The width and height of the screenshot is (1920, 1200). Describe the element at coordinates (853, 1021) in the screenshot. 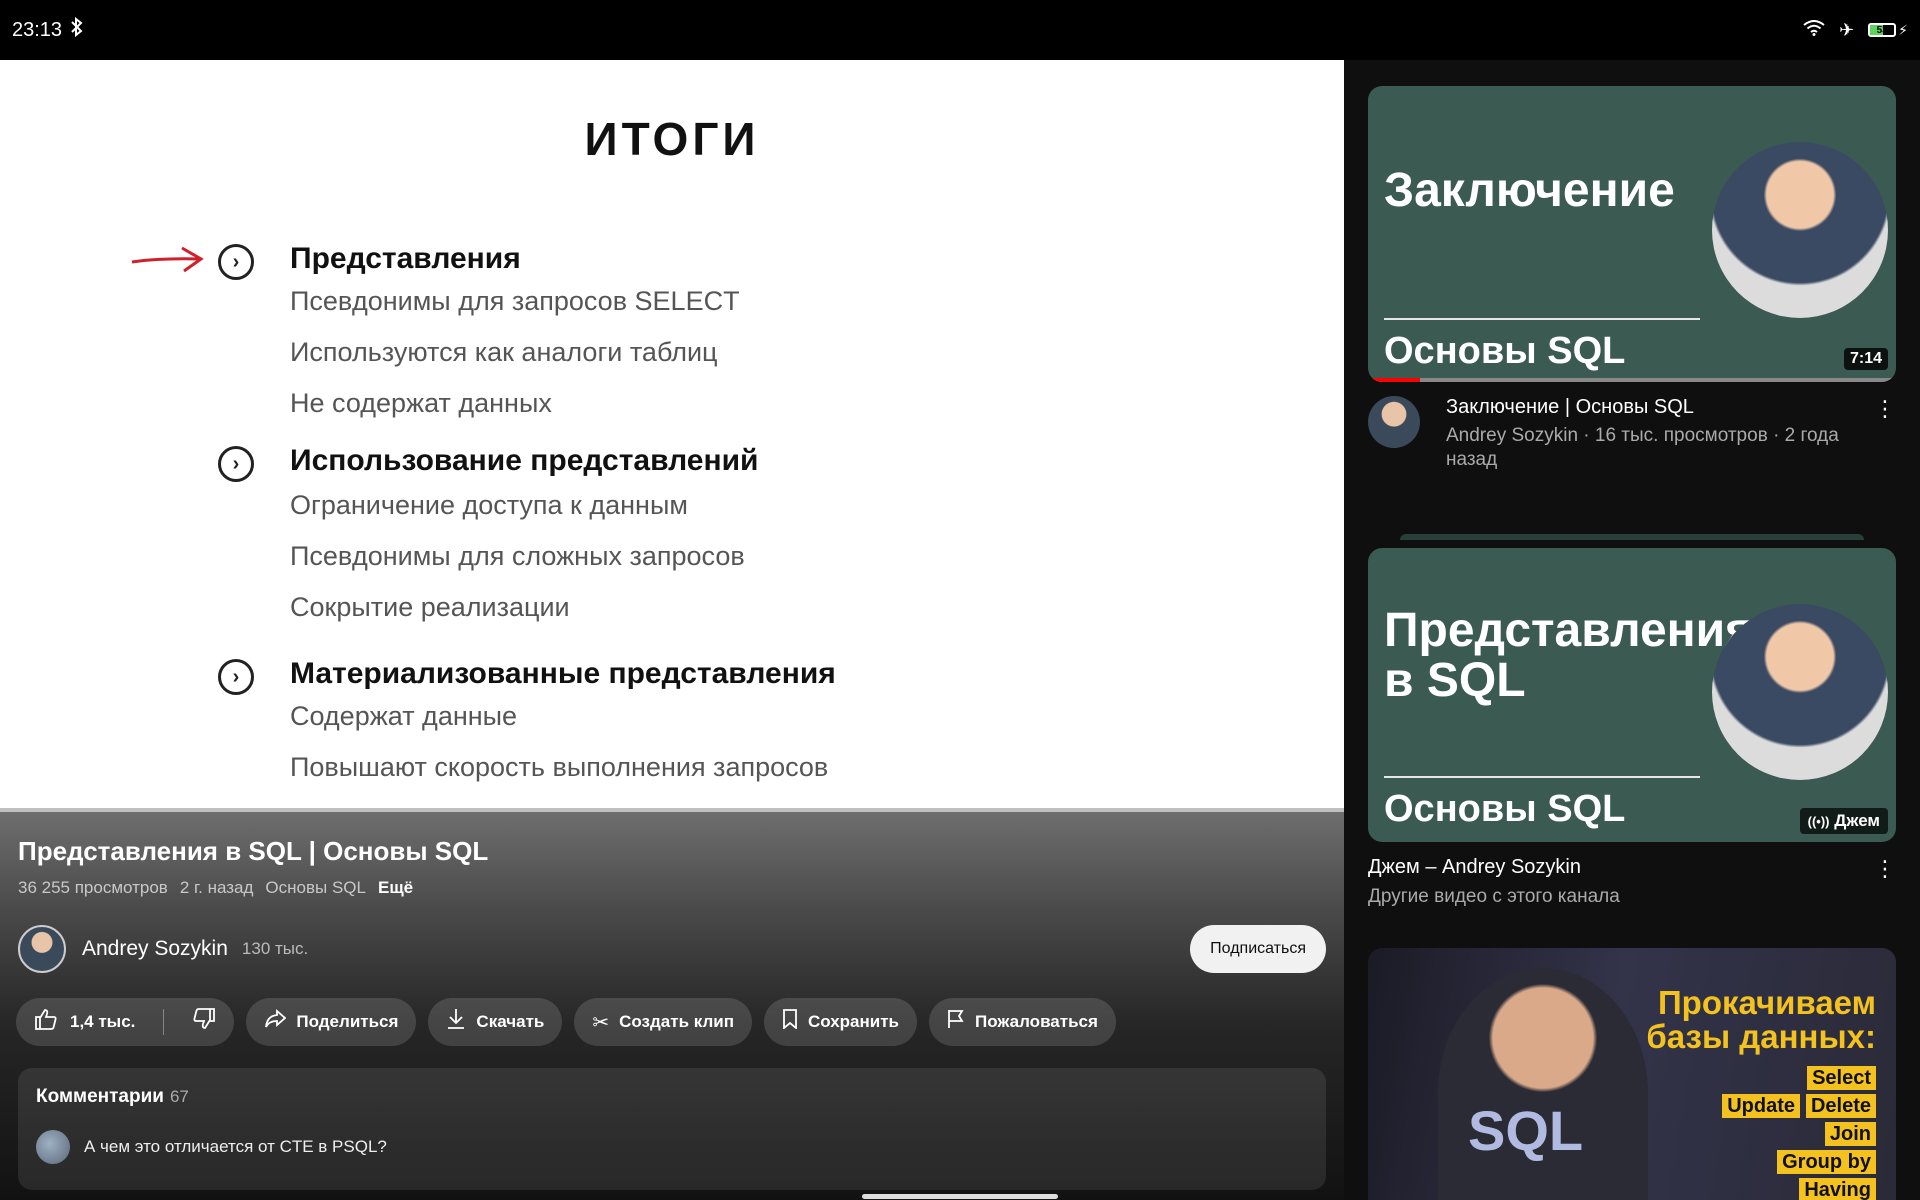

I see `save-label: Сохранить` at that location.